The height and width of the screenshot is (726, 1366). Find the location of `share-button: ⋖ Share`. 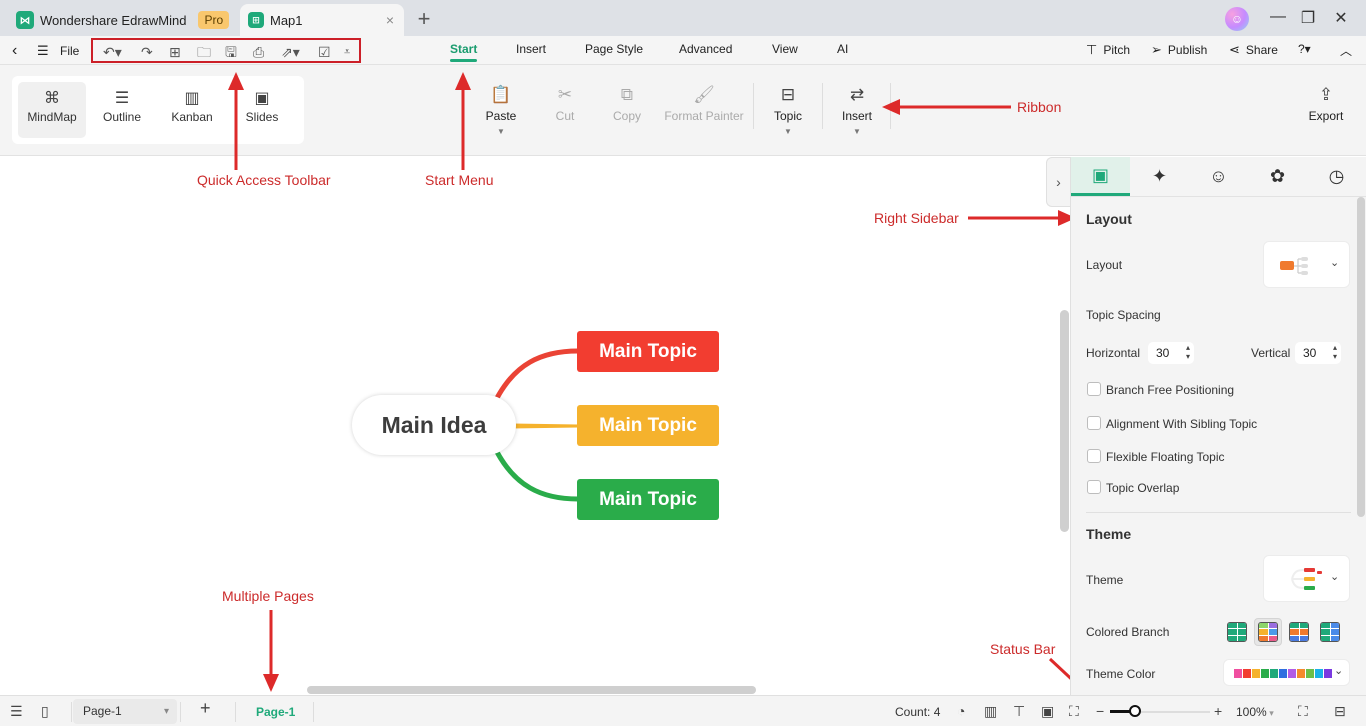

share-button: ⋖ Share is located at coordinates (1253, 50).